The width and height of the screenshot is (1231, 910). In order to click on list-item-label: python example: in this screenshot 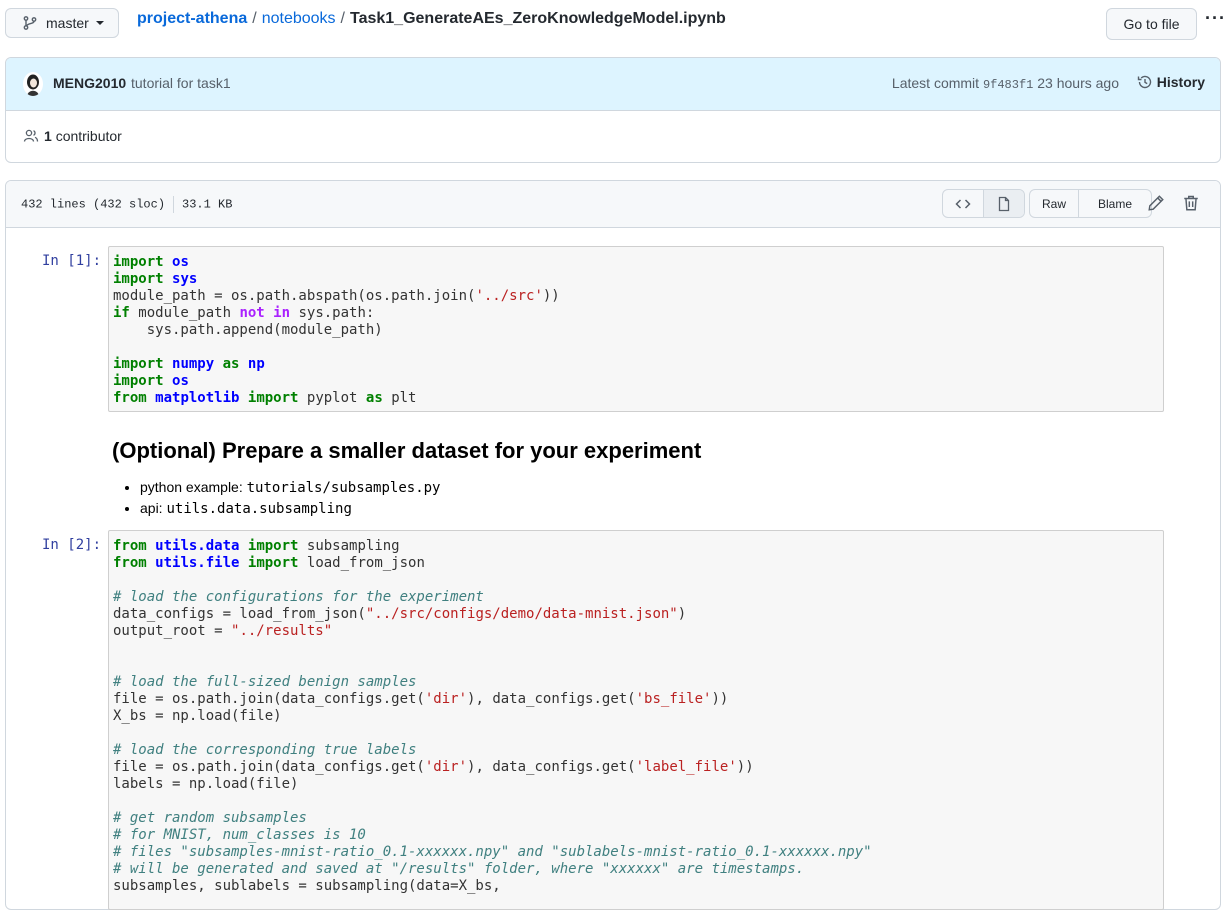, I will do `click(191, 487)`.